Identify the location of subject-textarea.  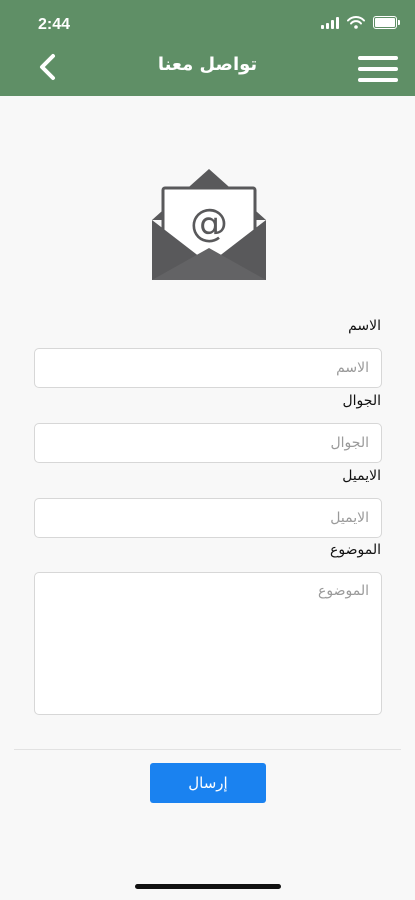
(208, 643).